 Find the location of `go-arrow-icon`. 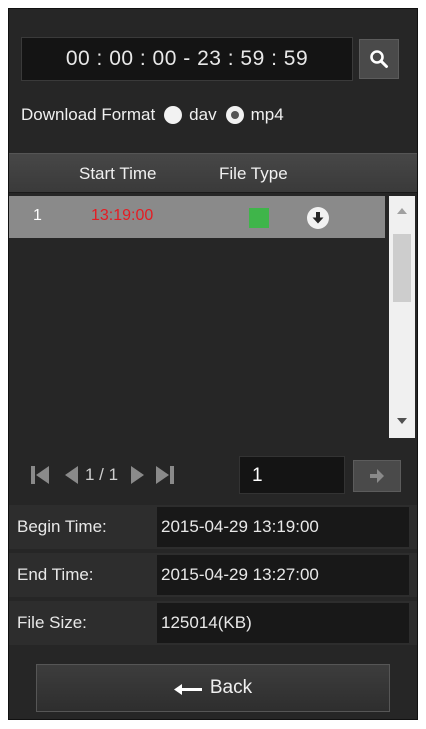

go-arrow-icon is located at coordinates (377, 476).